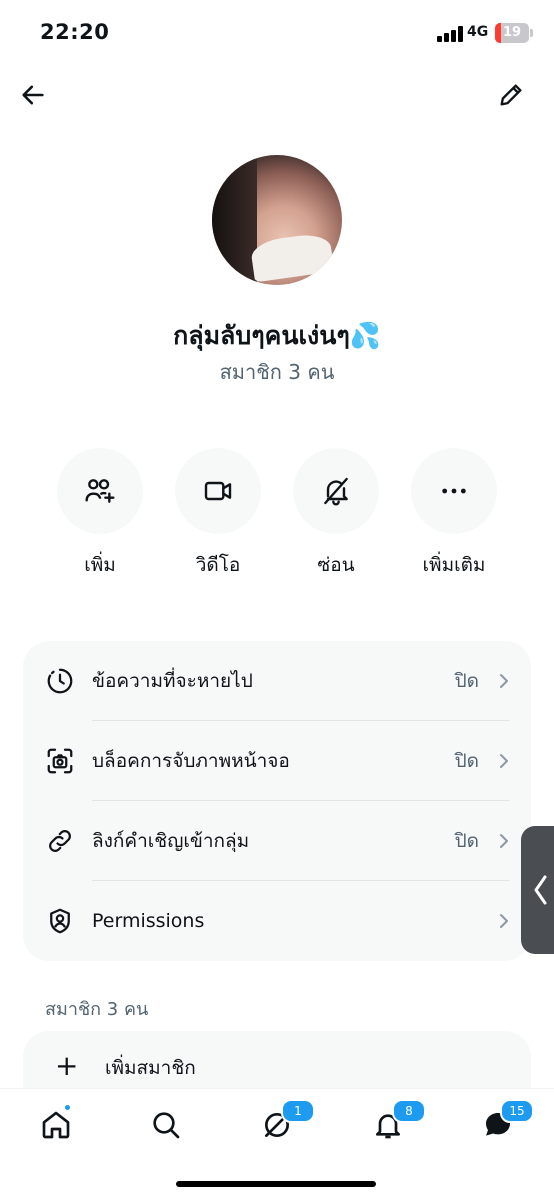 The image size is (554, 1199). I want to click on mute-action-label: ซ่อน, so click(336, 565).